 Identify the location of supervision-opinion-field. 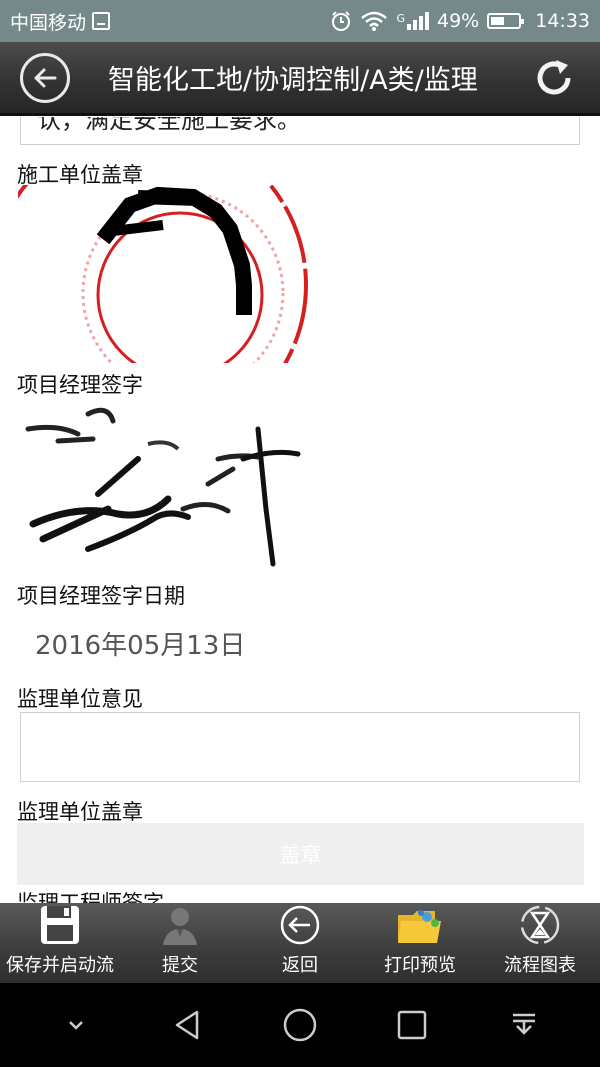
(300, 747).